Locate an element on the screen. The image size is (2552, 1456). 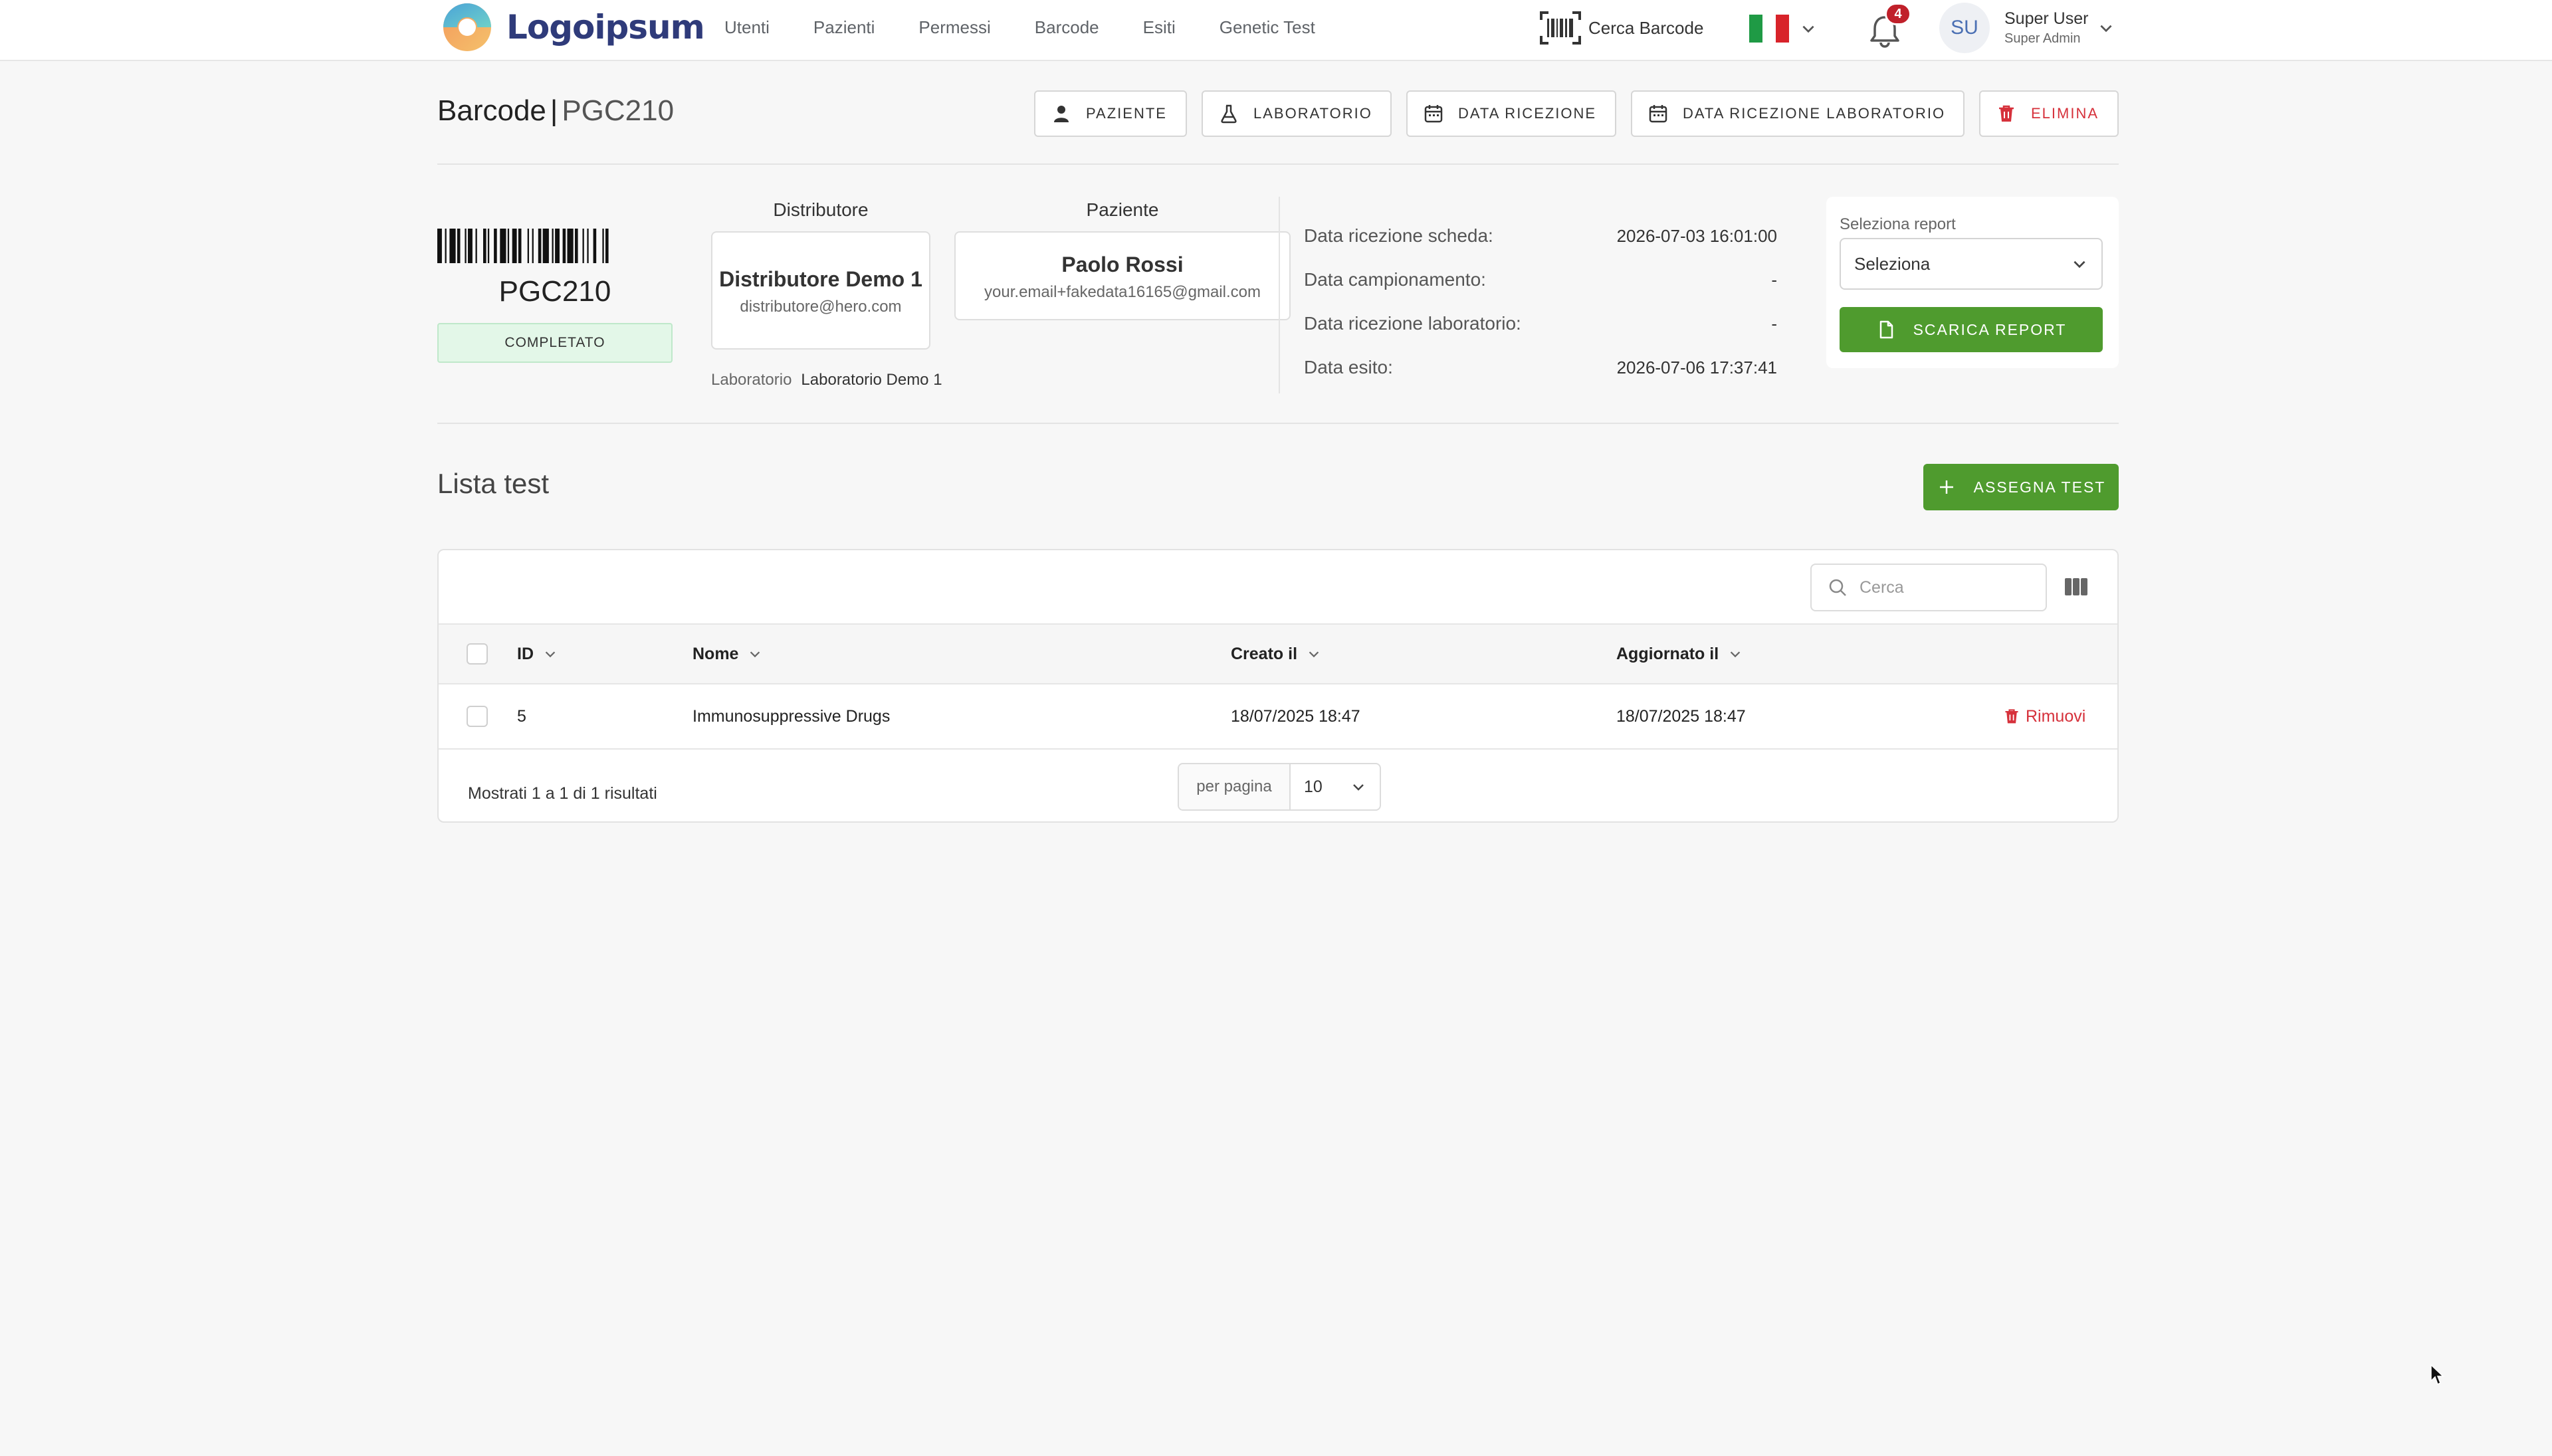
column-label: Creato il is located at coordinates (1264, 653).